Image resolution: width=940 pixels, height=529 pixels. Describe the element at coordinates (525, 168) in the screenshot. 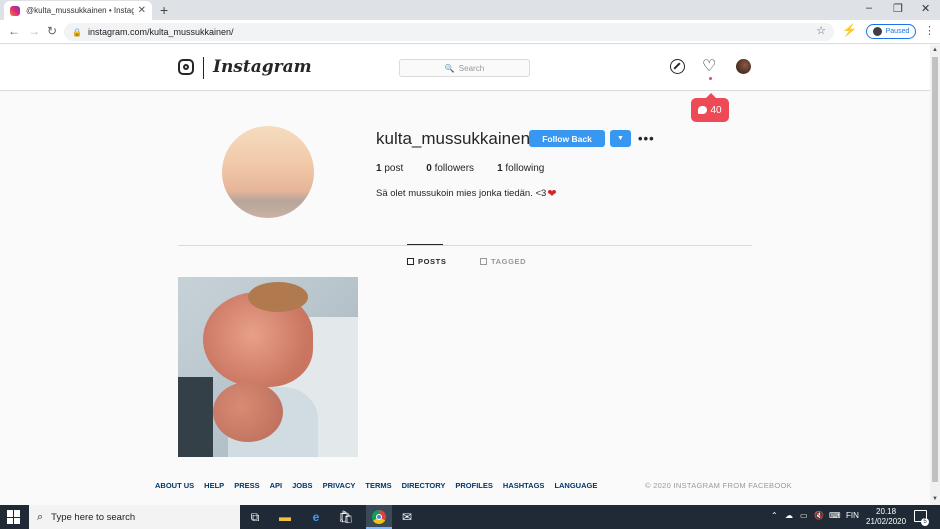

I see `following-label: following` at that location.